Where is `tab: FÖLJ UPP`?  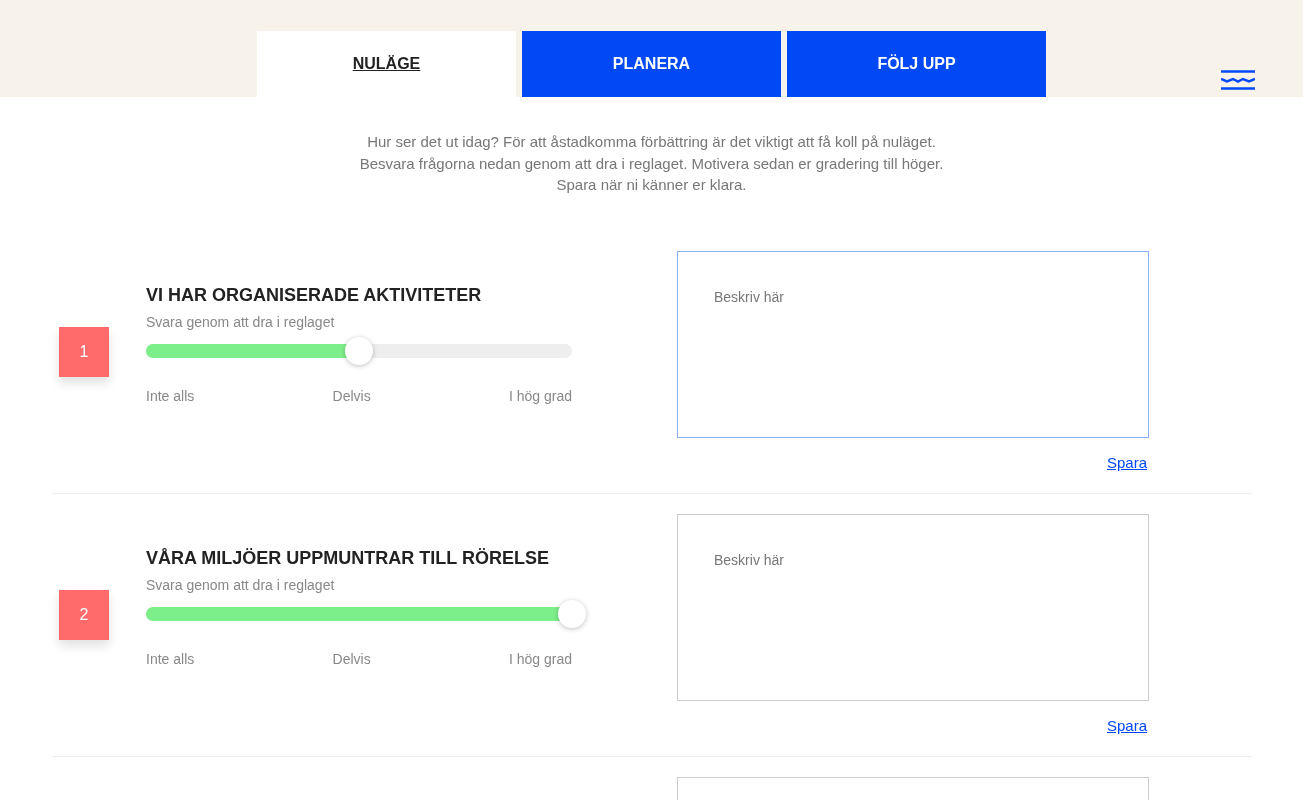 tab: FÖLJ UPP is located at coordinates (916, 64).